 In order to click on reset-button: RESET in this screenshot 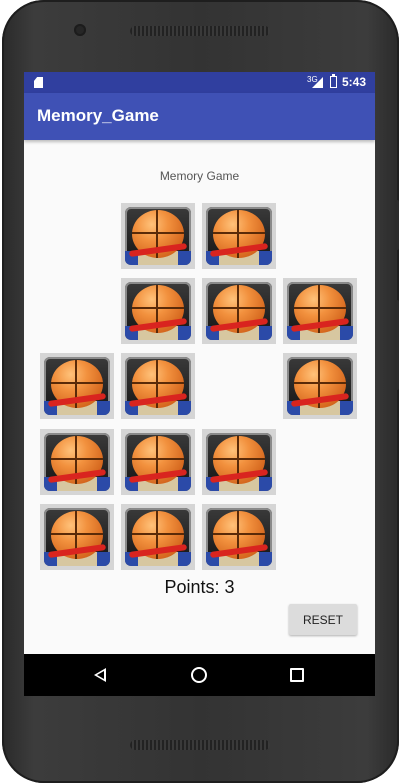, I will do `click(323, 619)`.